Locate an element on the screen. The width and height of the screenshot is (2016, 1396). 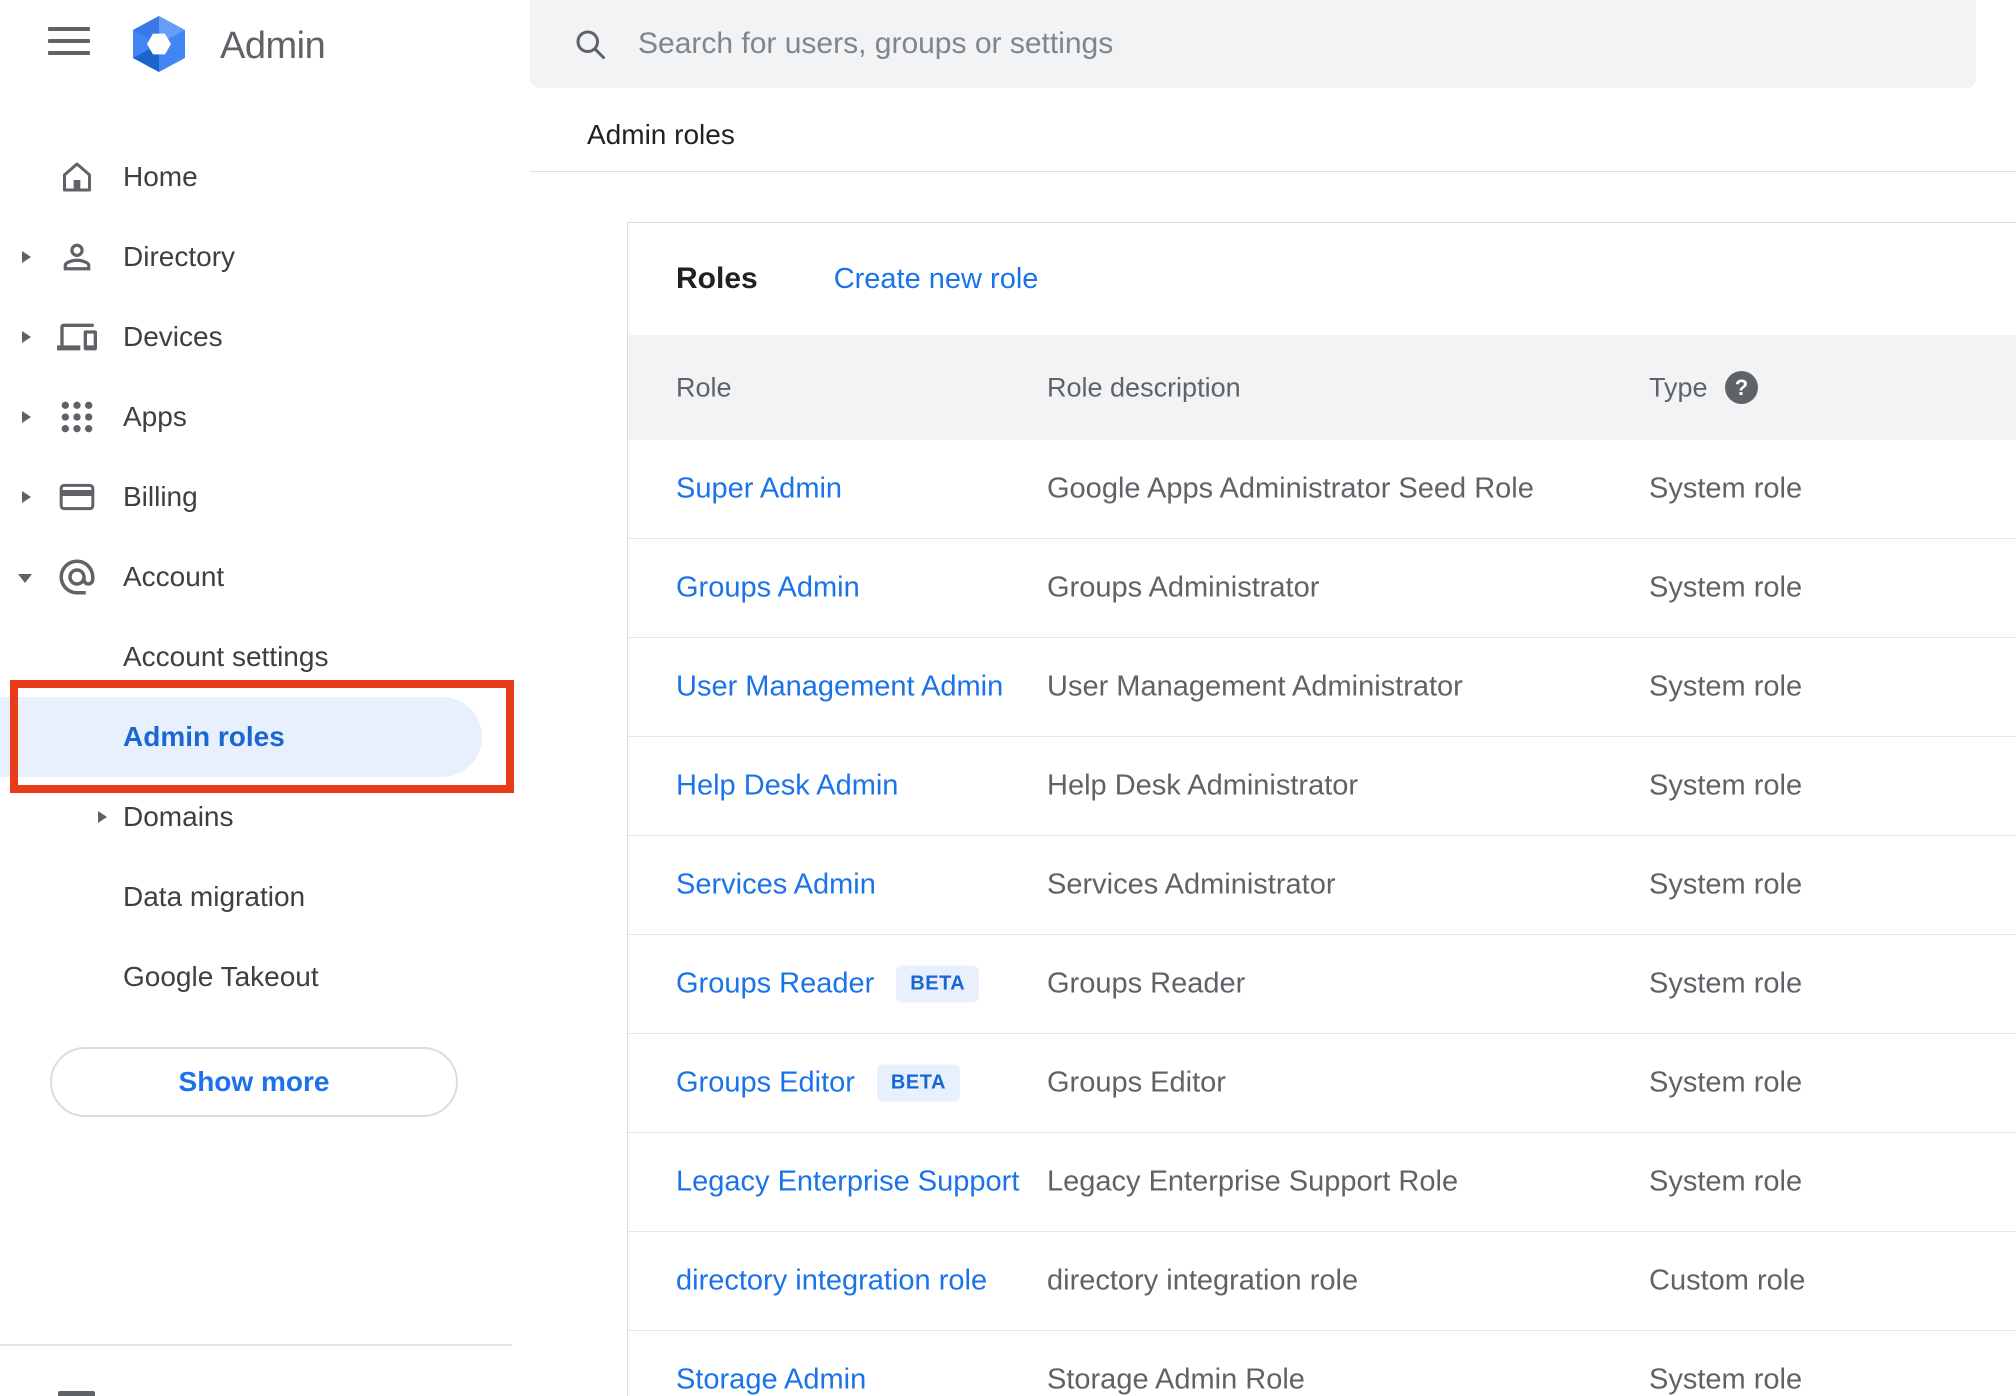
google-admin-logo: Admin is located at coordinates (227, 46).